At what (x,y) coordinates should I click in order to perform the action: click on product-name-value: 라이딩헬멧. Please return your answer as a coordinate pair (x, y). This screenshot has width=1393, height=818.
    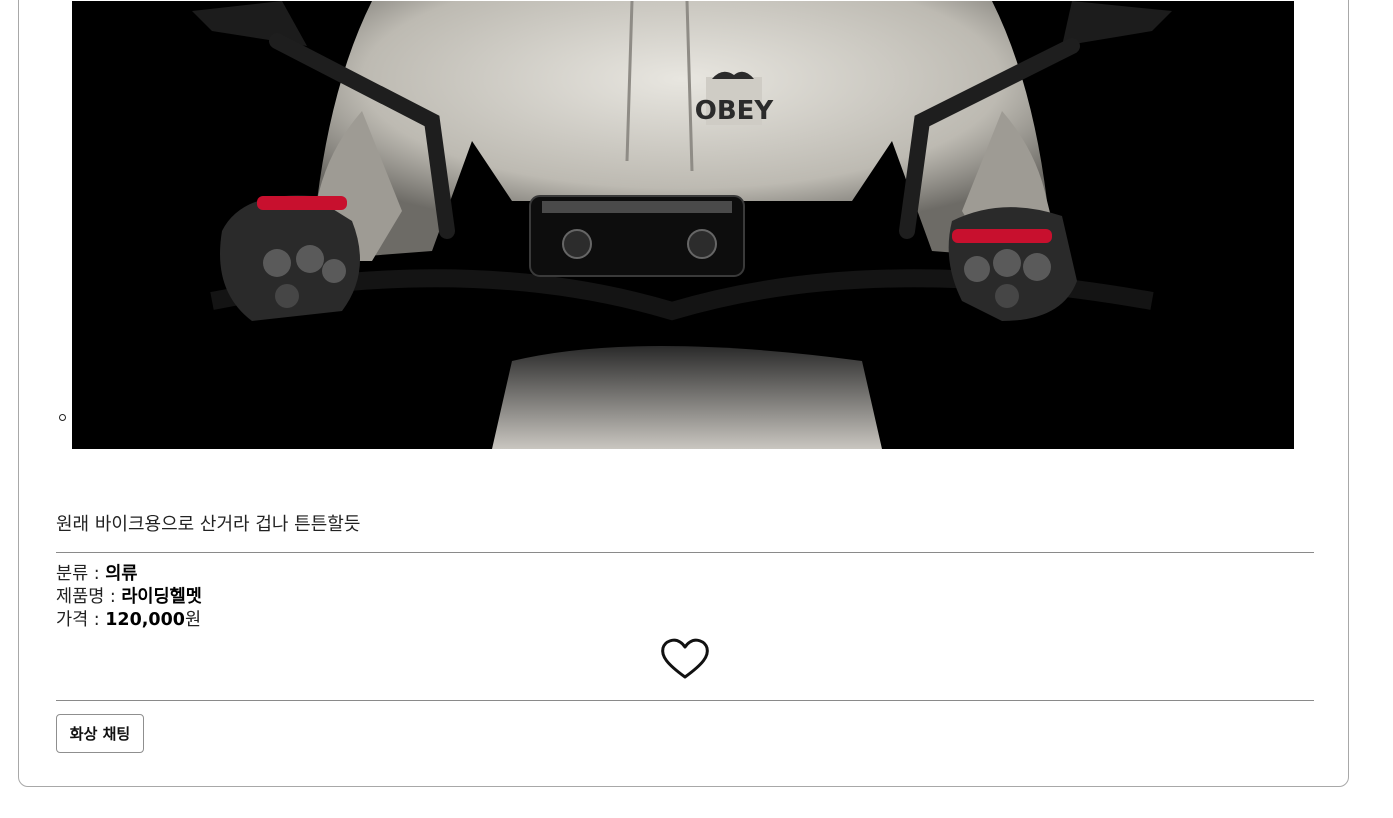
    Looking at the image, I should click on (161, 597).